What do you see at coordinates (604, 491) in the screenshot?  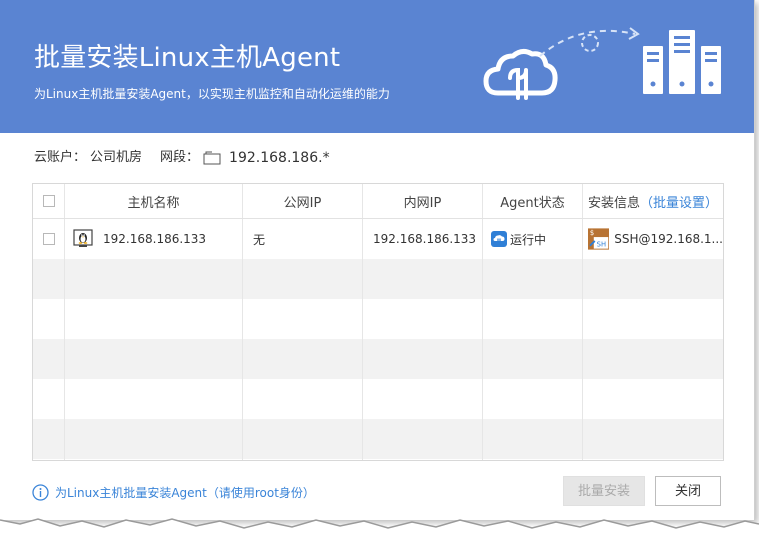 I see `bulk-install-button: 批量安装` at bounding box center [604, 491].